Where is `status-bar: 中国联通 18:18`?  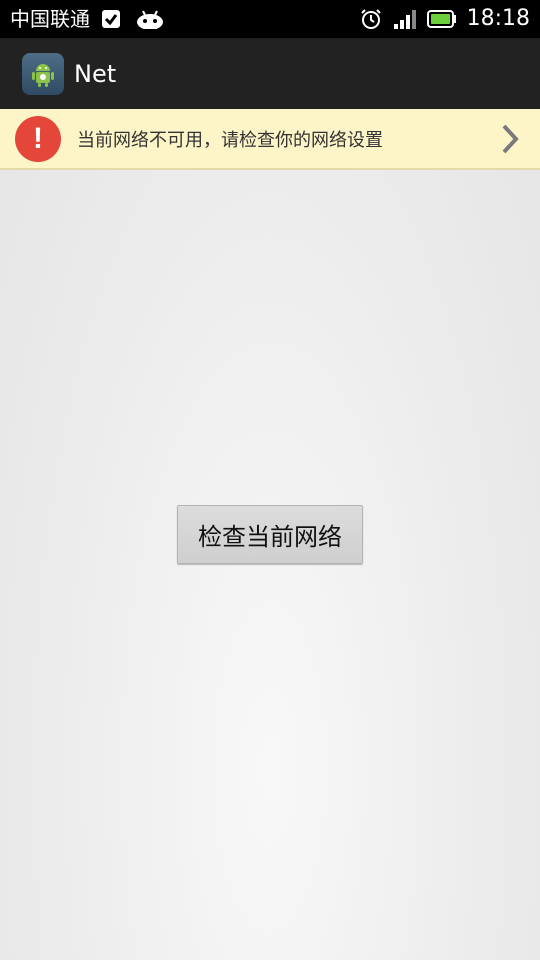
status-bar: 中国联通 18:18 is located at coordinates (270, 19).